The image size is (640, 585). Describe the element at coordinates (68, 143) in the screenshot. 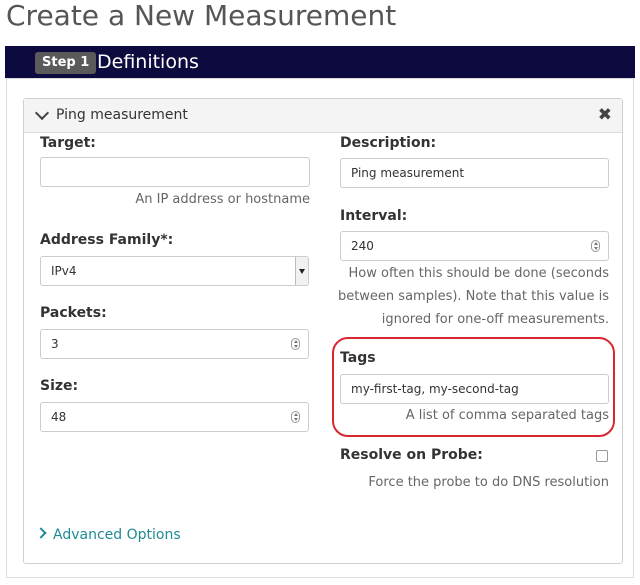

I see `target-label: Target:` at that location.